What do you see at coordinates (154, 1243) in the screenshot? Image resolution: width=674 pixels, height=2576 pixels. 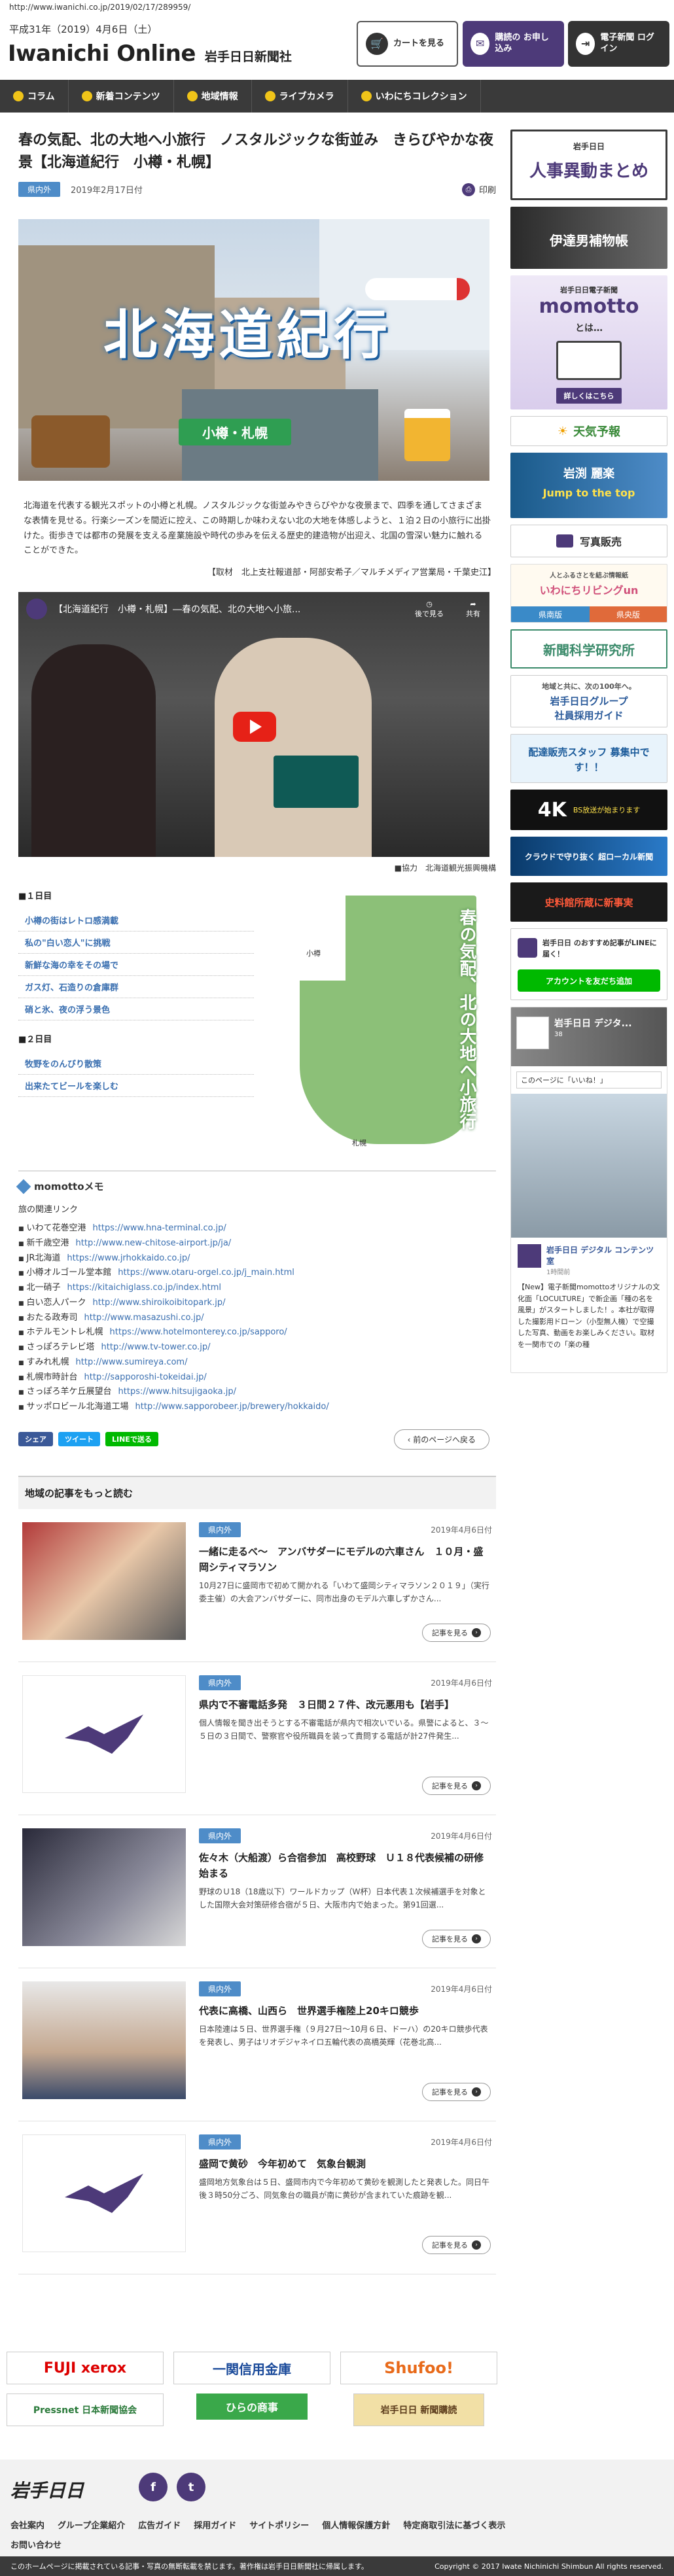 I see `memo-link-url: http://www.new-chitose-airport.jp/ja/` at bounding box center [154, 1243].